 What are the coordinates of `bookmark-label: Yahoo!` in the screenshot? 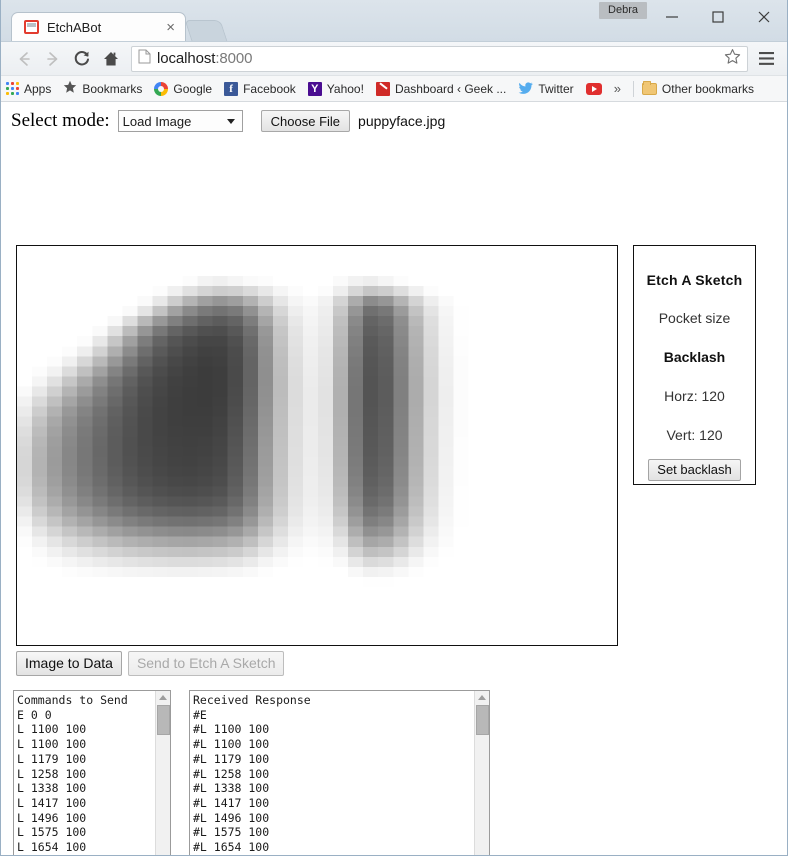 It's located at (345, 88).